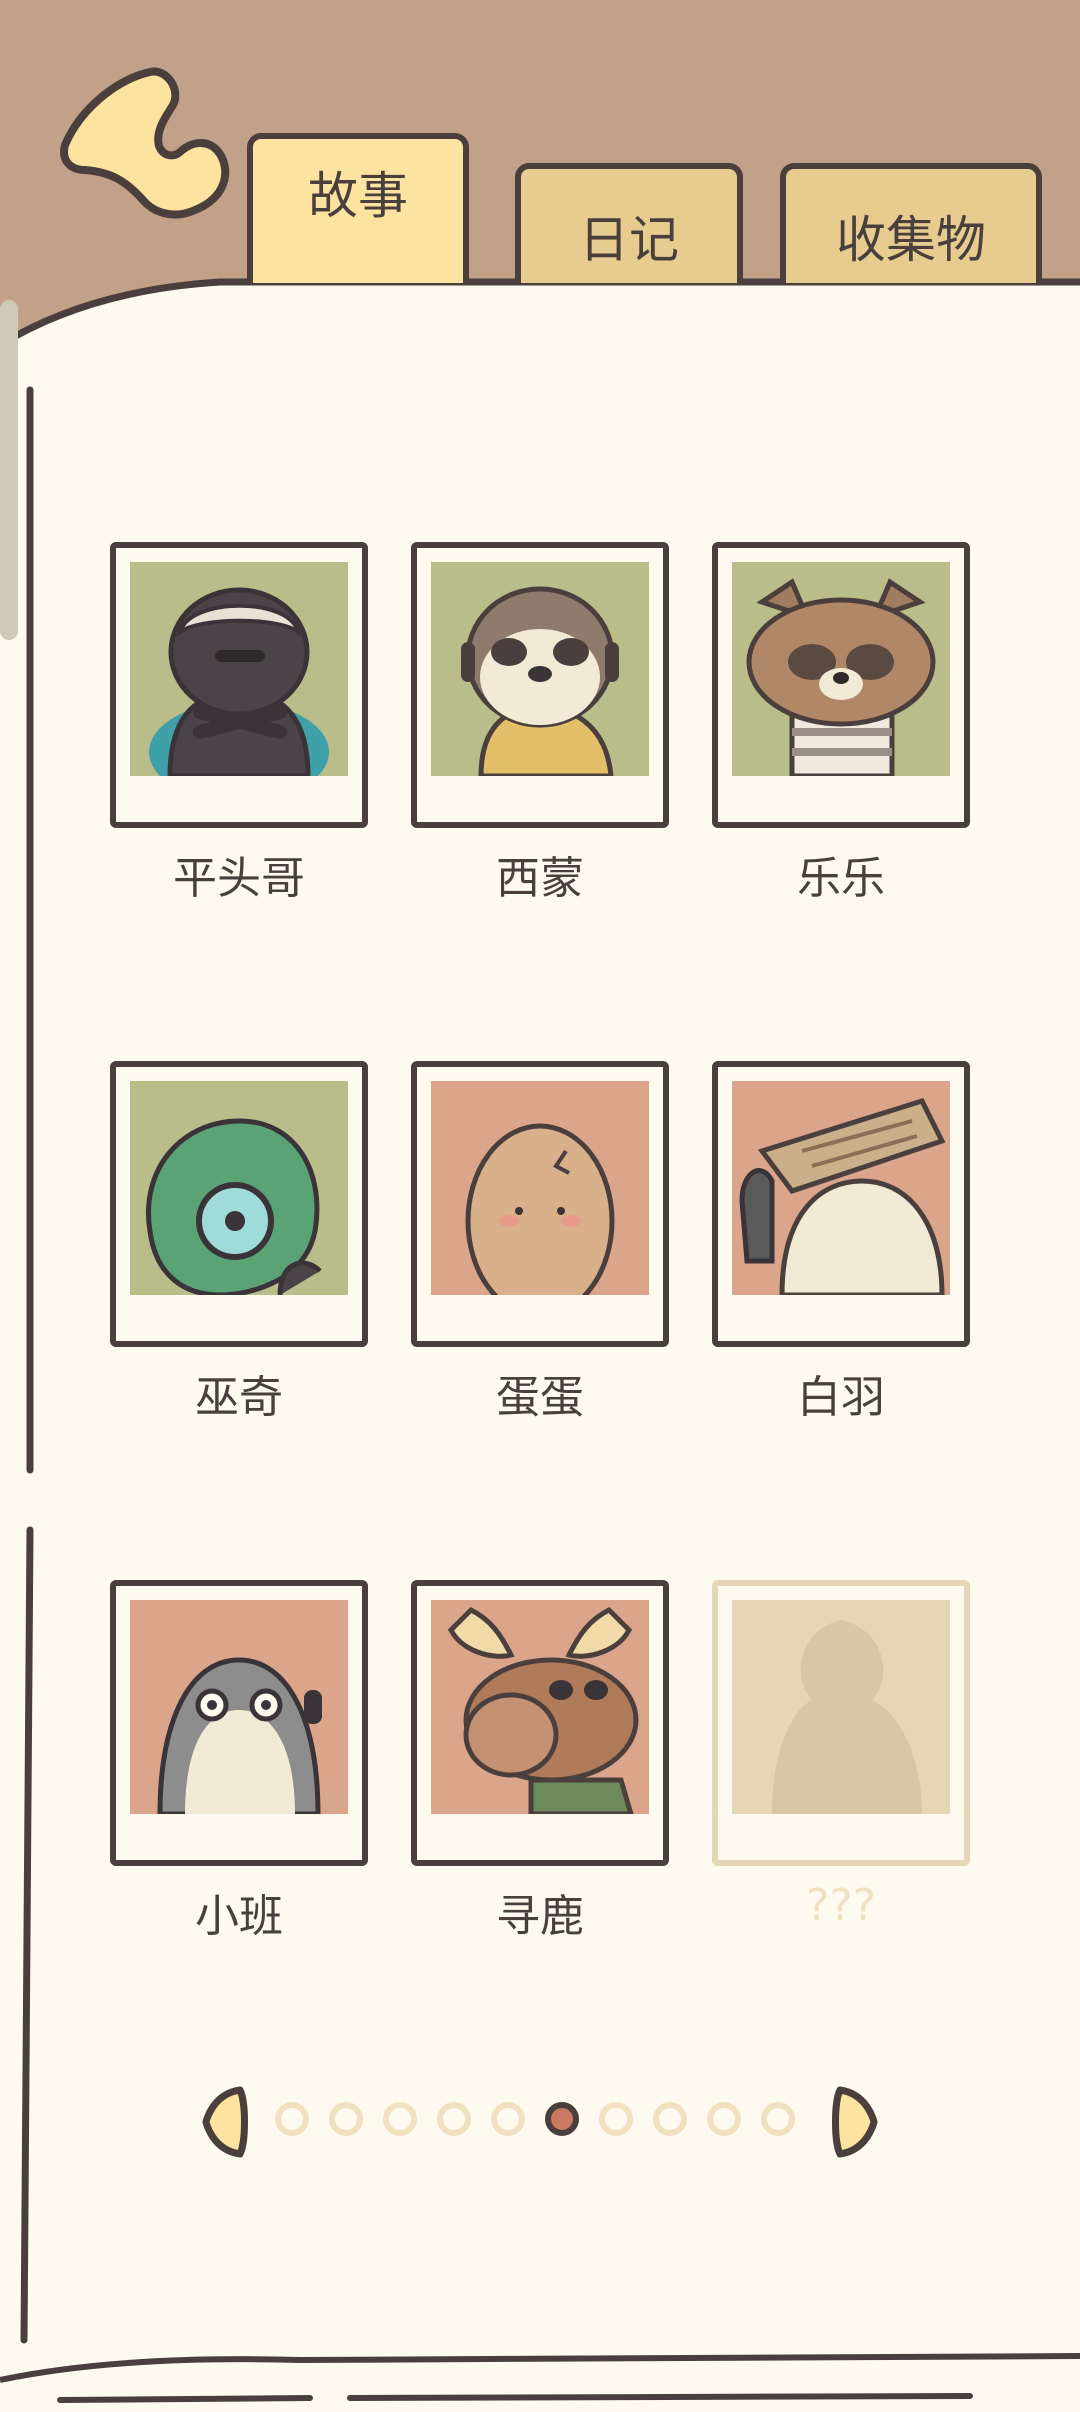  What do you see at coordinates (239, 1397) in the screenshot?
I see `character-name: 巫奇` at bounding box center [239, 1397].